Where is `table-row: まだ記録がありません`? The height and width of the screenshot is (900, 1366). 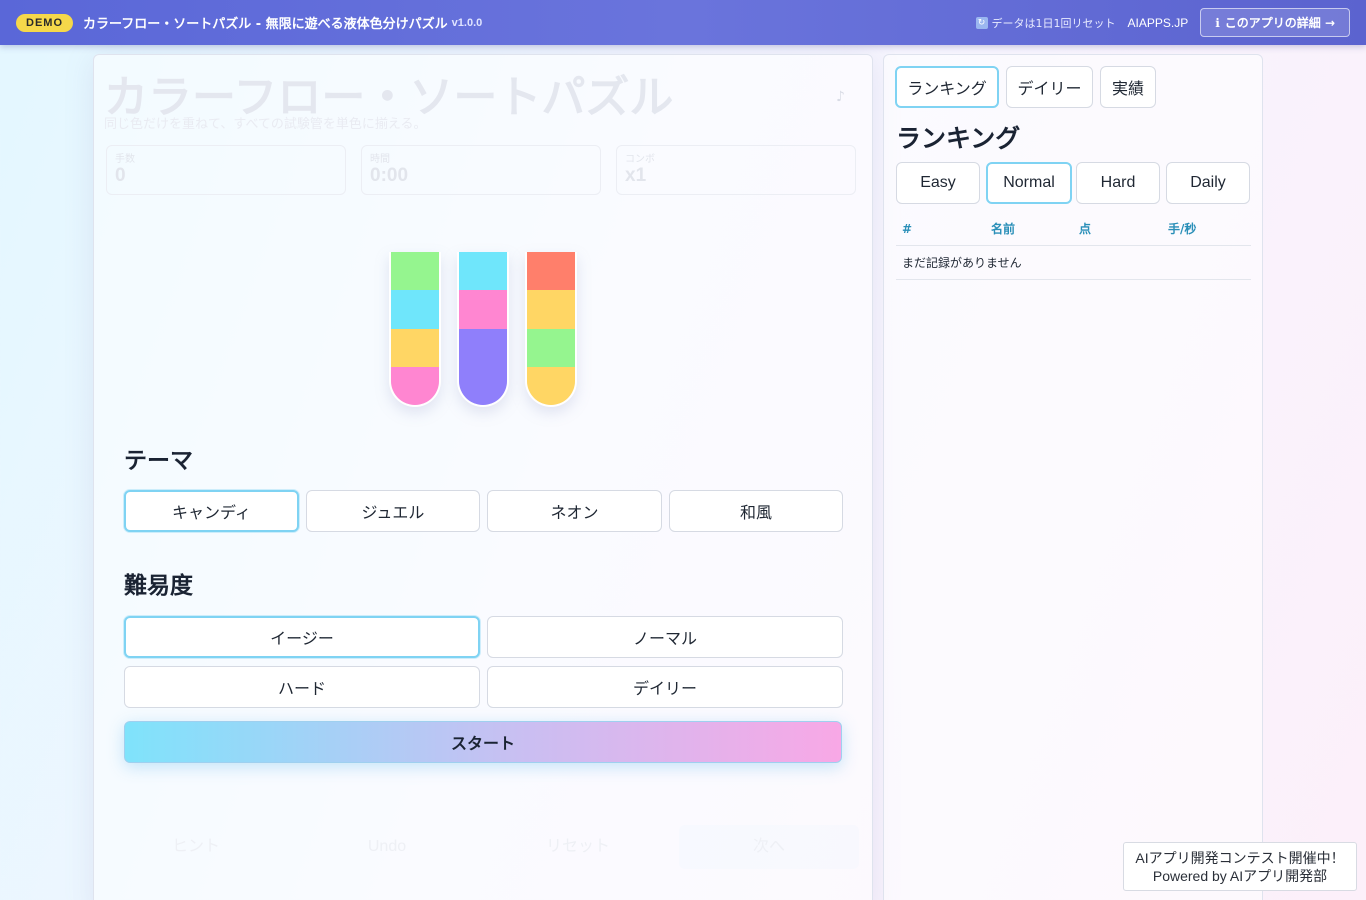
table-row: まだ記録がありません is located at coordinates (1073, 262).